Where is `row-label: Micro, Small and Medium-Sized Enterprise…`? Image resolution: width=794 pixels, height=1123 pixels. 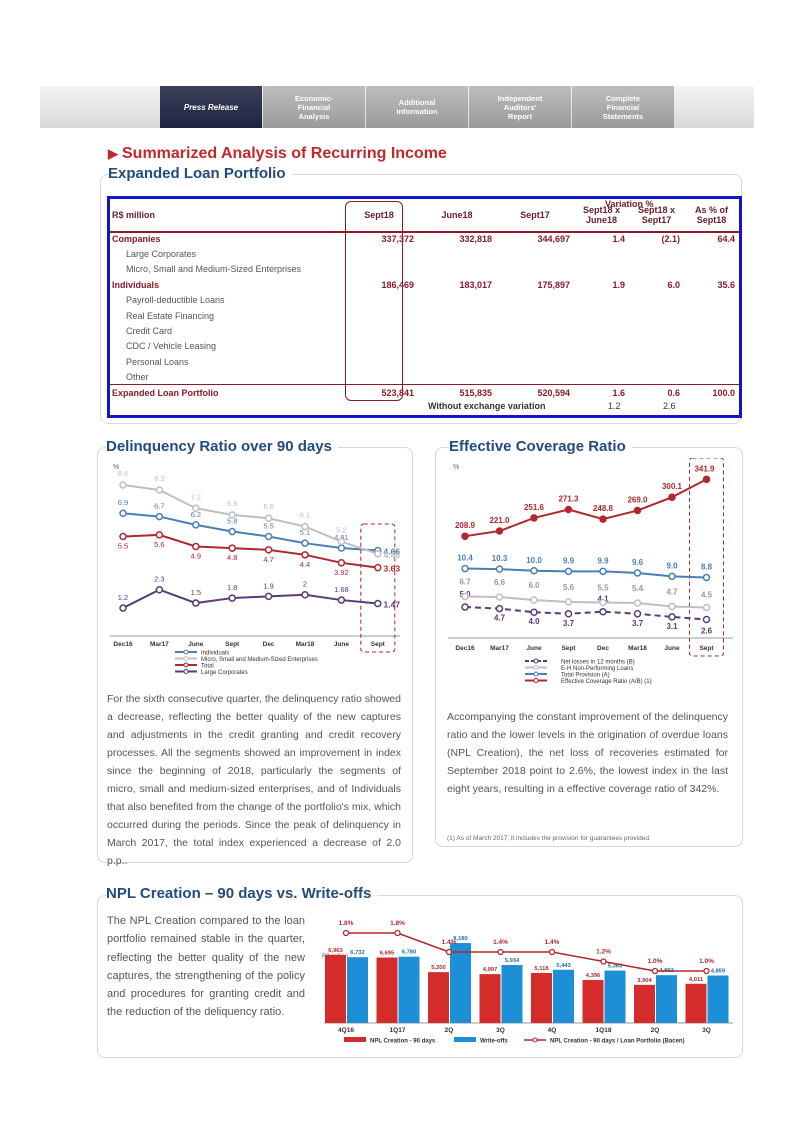
row-label: Micro, Small and Medium-Sized Enterprise… is located at coordinates (214, 269).